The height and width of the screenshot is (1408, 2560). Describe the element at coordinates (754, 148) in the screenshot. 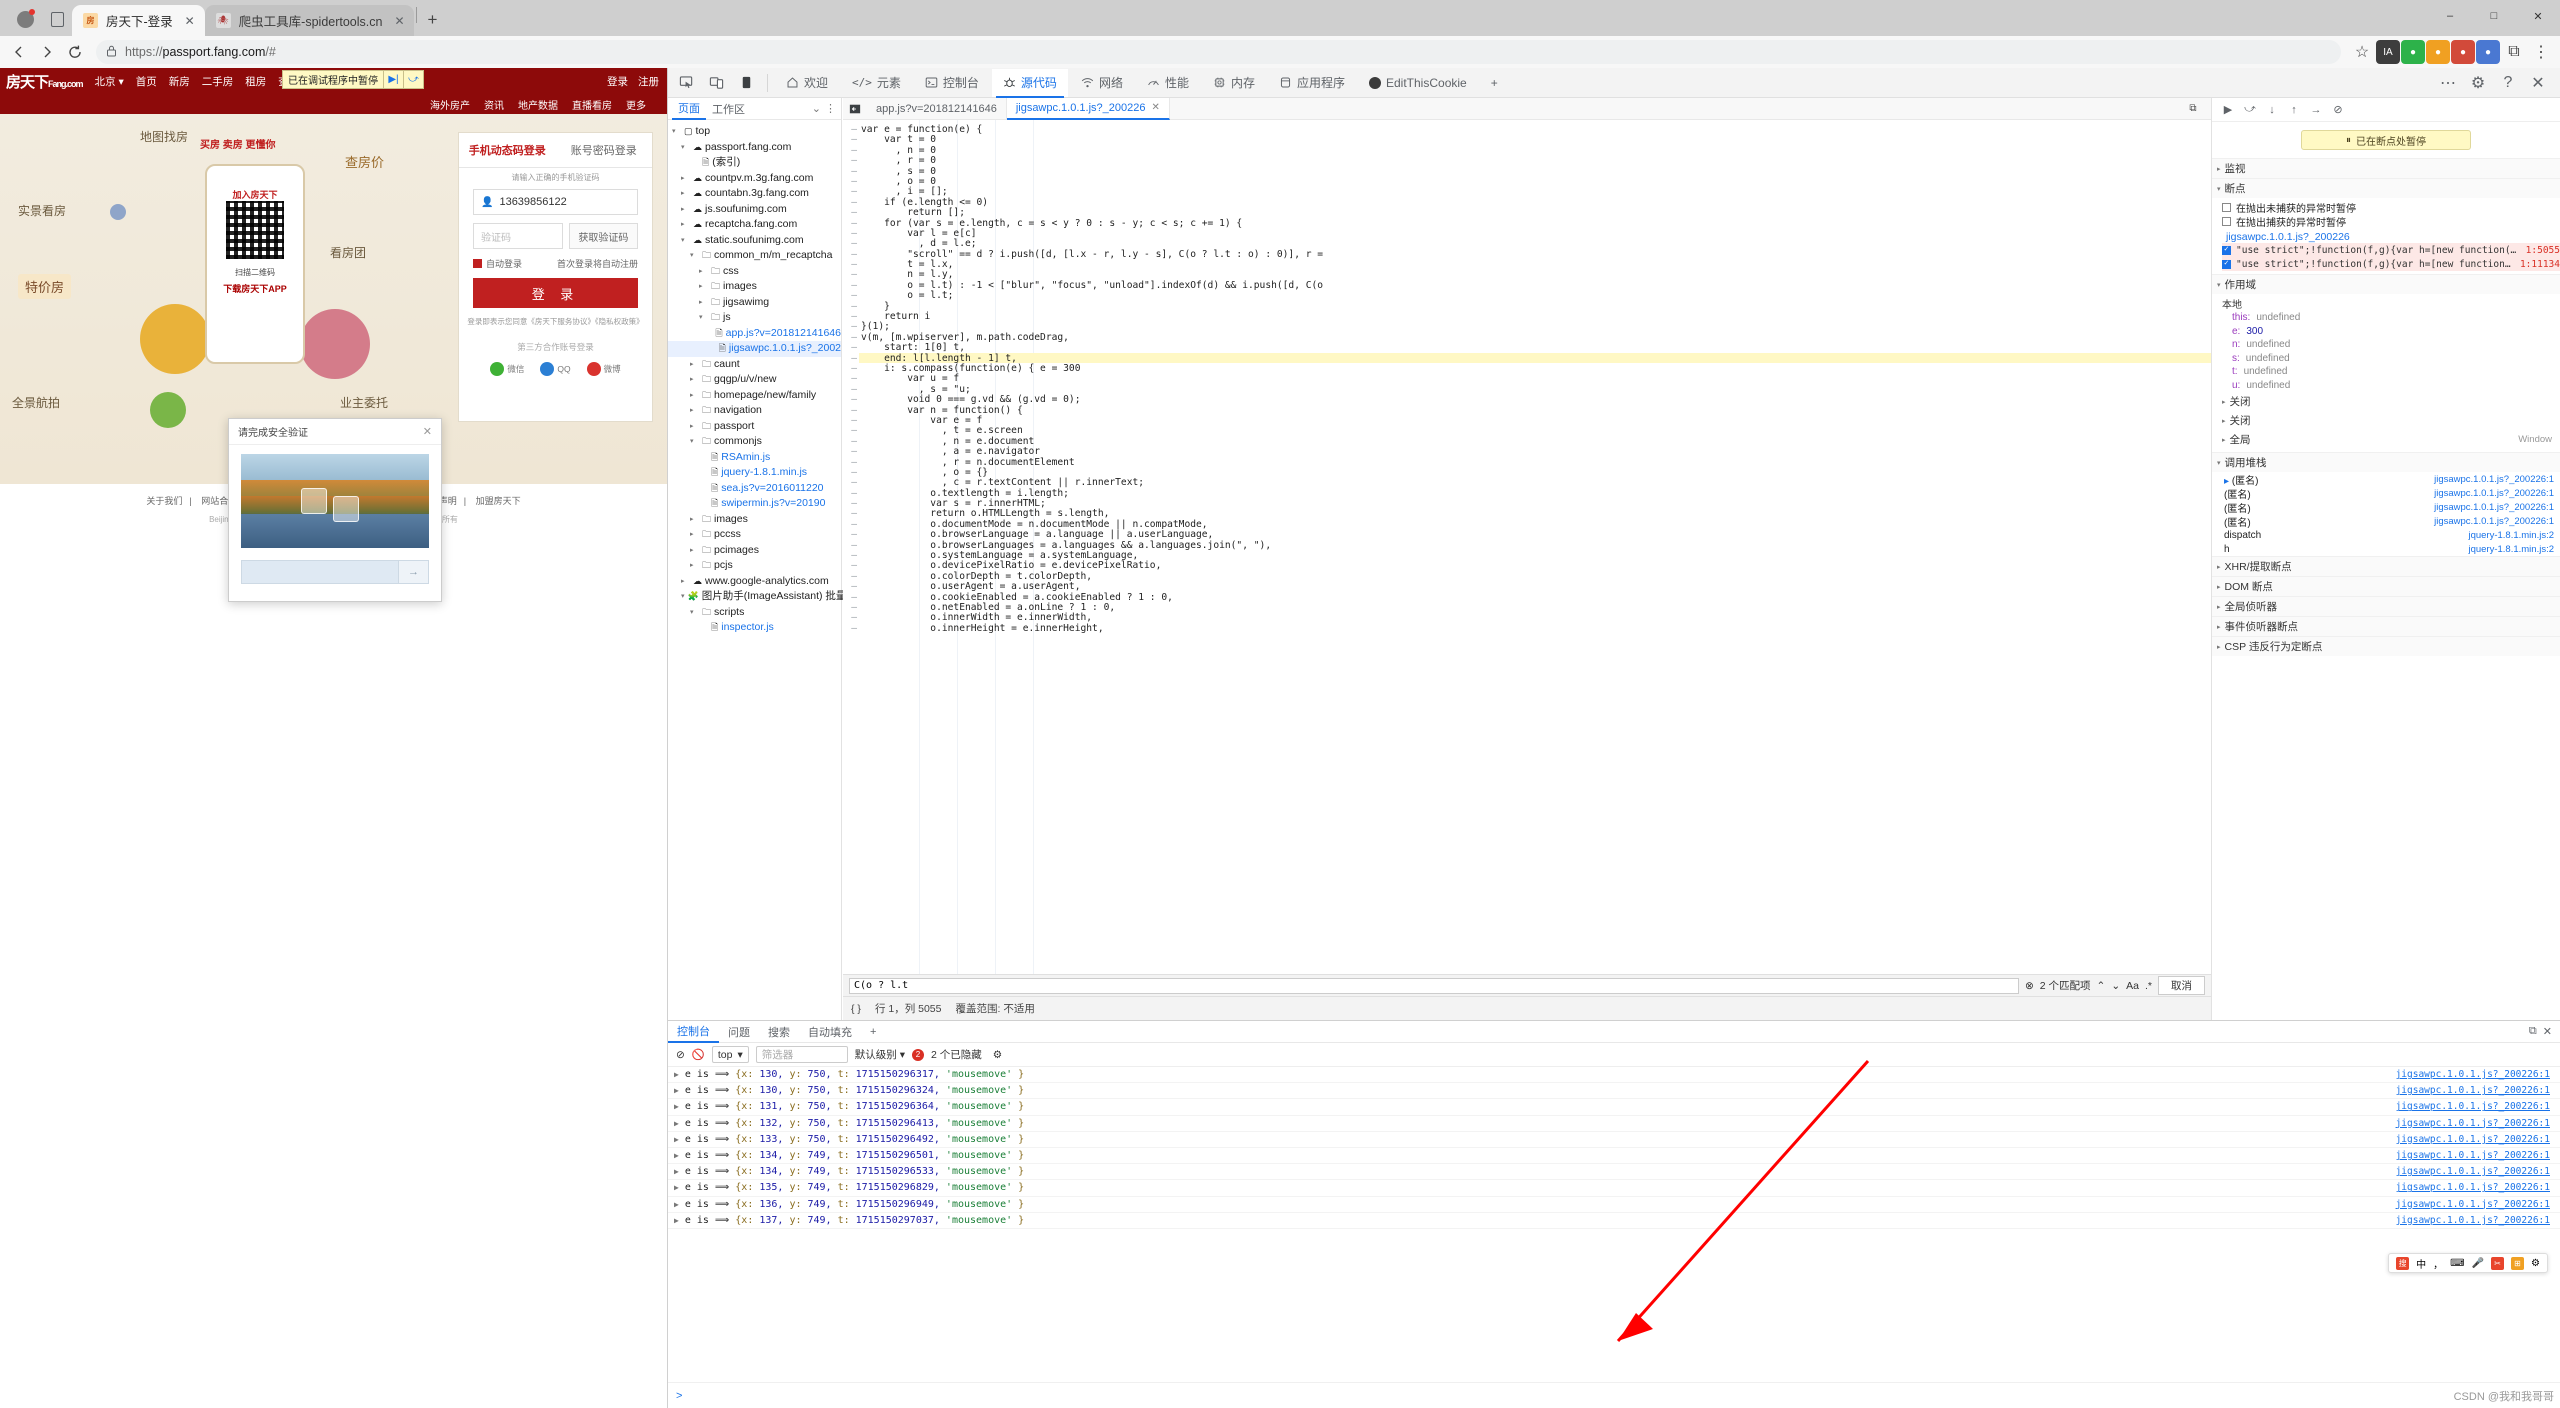

I see `tree-node: ▾ ☁ passport.fang.com` at that location.